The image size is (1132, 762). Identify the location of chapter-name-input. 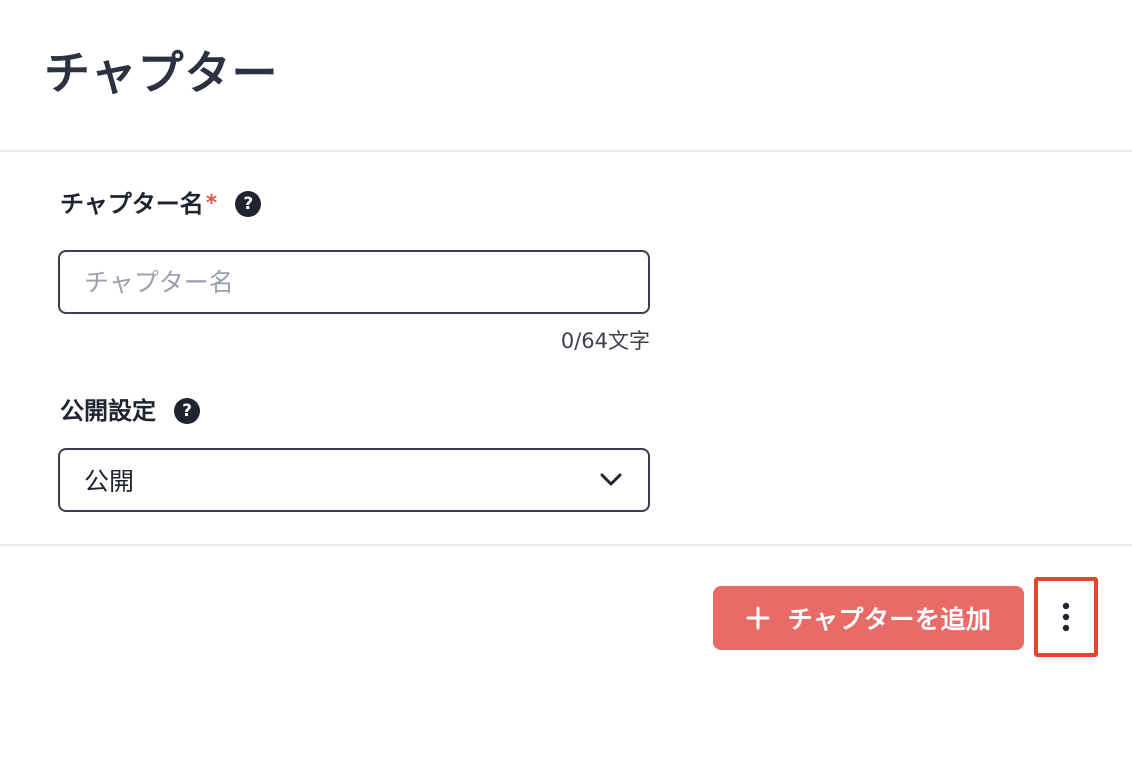
(354, 282).